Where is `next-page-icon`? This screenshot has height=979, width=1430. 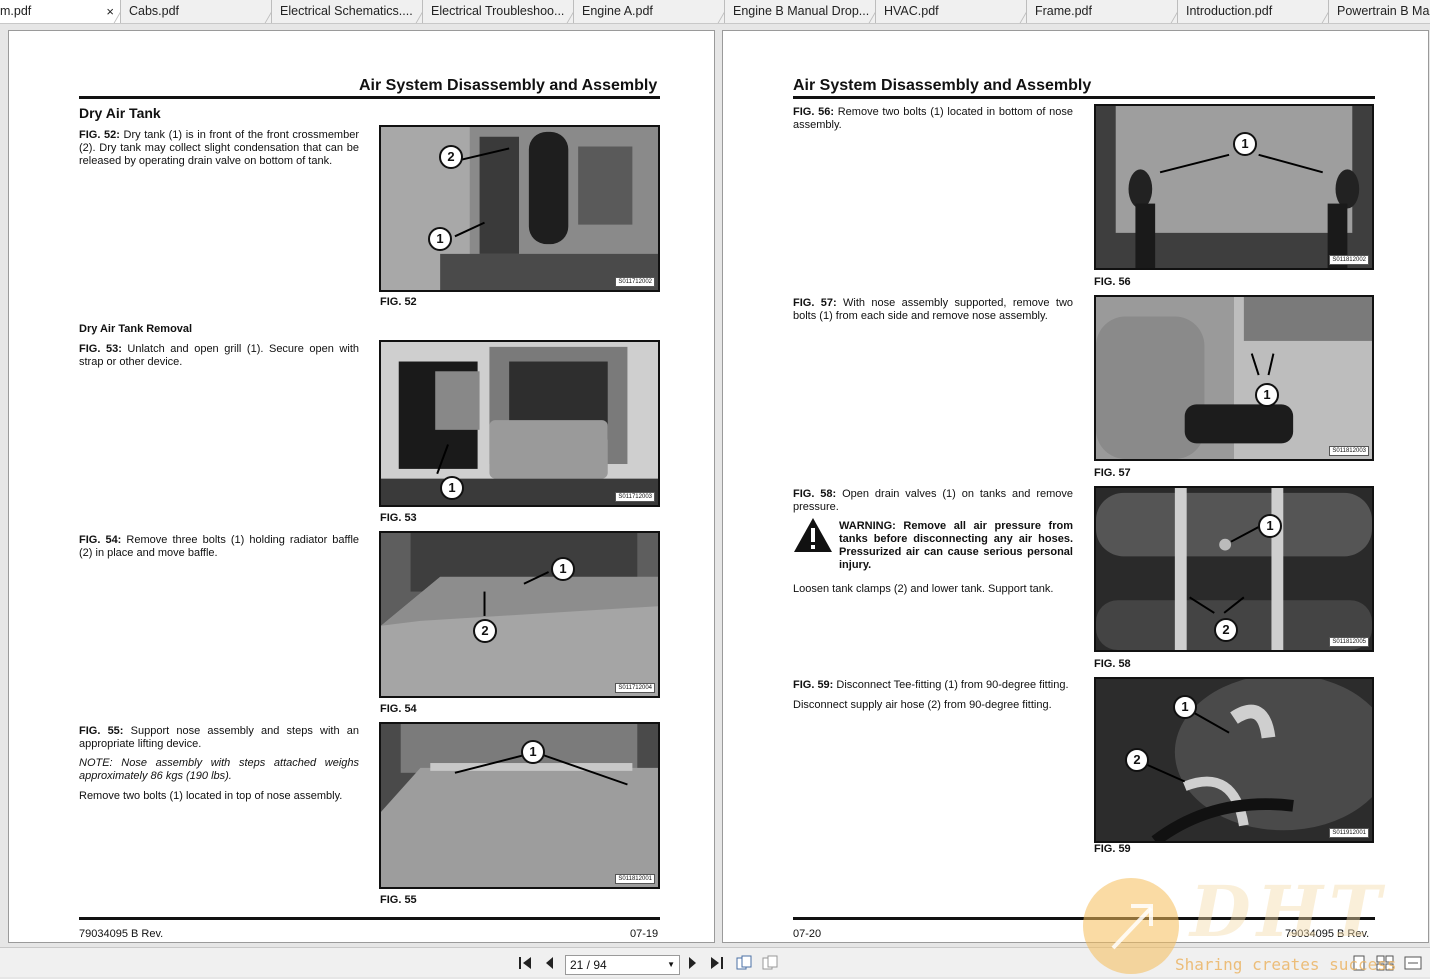
next-page-icon is located at coordinates (693, 963).